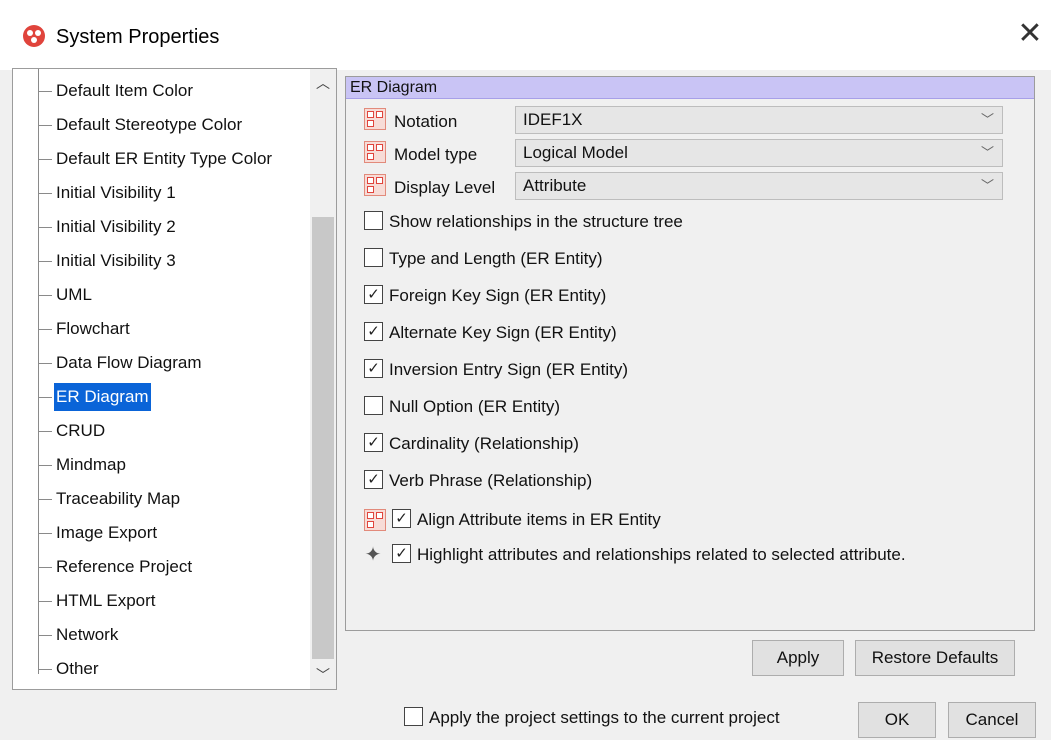 The height and width of the screenshot is (740, 1051). What do you see at coordinates (935, 658) in the screenshot?
I see `restore-defaults-button: Restore Defaults` at bounding box center [935, 658].